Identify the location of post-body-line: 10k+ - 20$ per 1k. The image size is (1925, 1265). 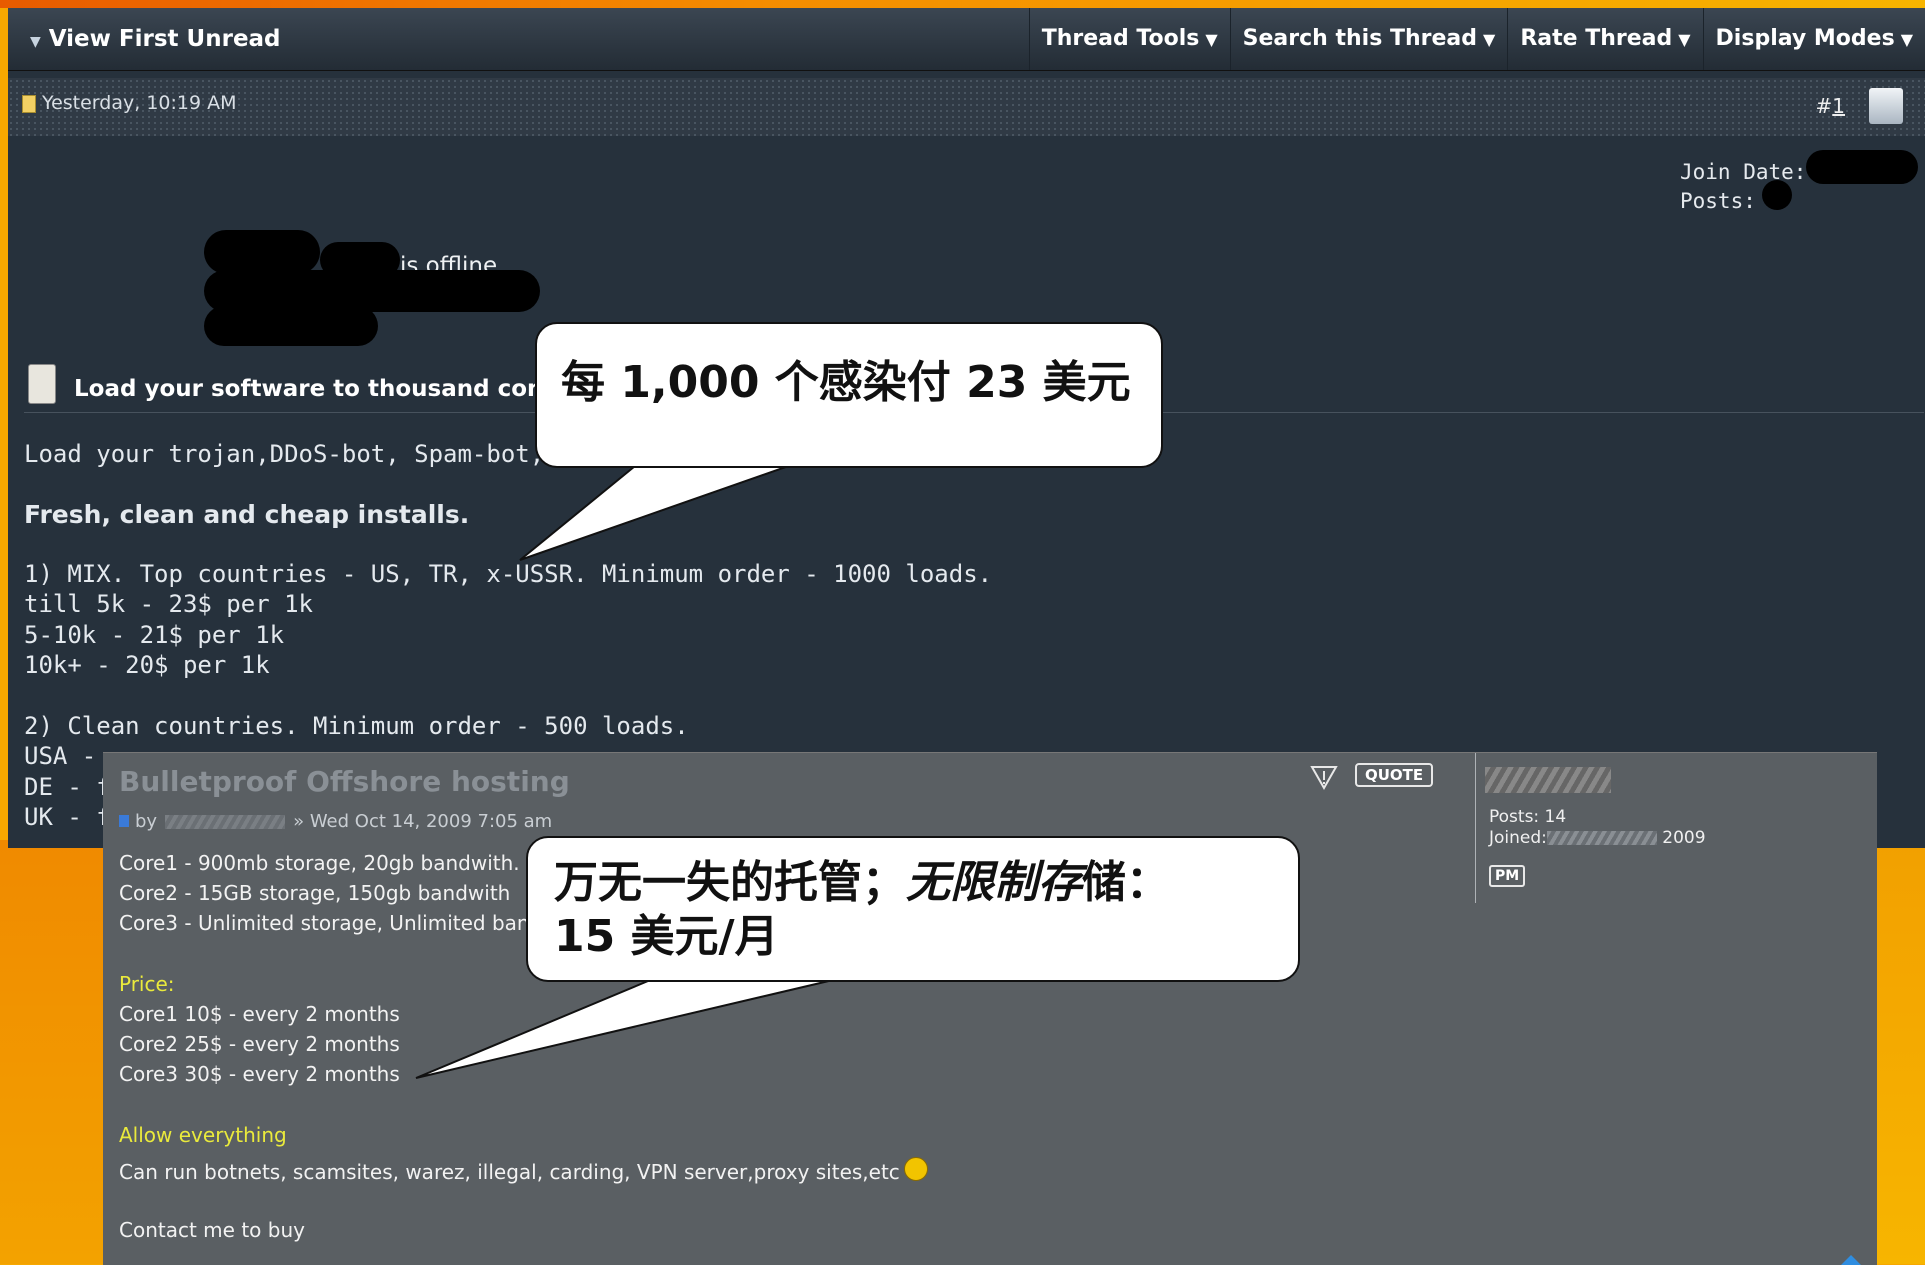
(147, 665).